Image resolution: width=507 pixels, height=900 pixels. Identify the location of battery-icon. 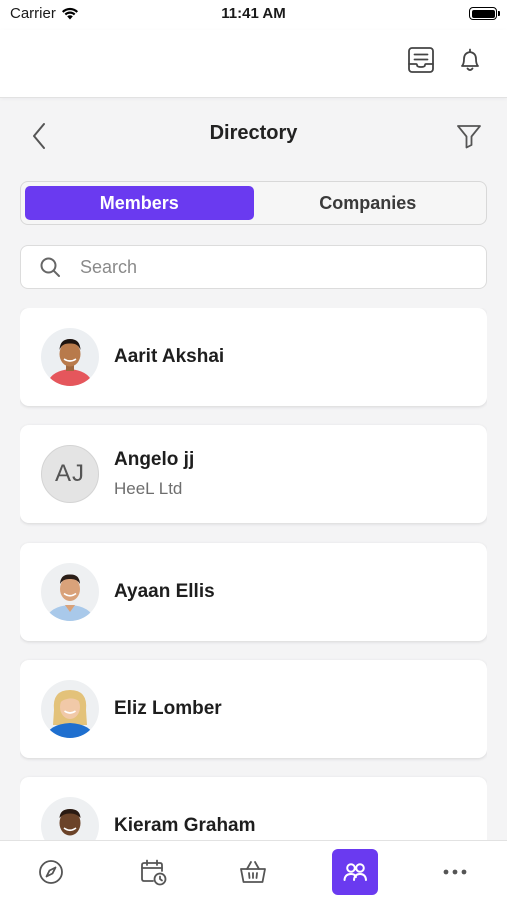
(484, 13).